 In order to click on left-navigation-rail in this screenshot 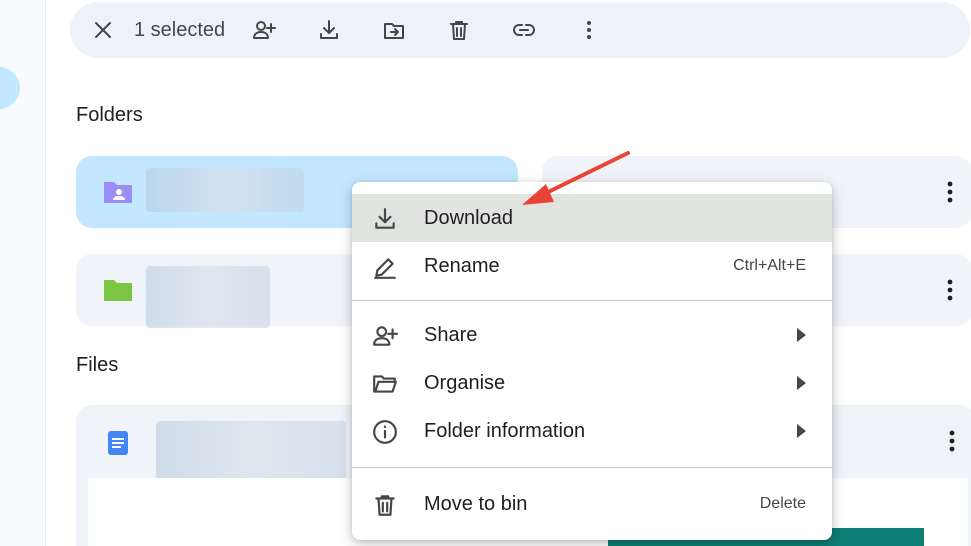, I will do `click(23, 273)`.